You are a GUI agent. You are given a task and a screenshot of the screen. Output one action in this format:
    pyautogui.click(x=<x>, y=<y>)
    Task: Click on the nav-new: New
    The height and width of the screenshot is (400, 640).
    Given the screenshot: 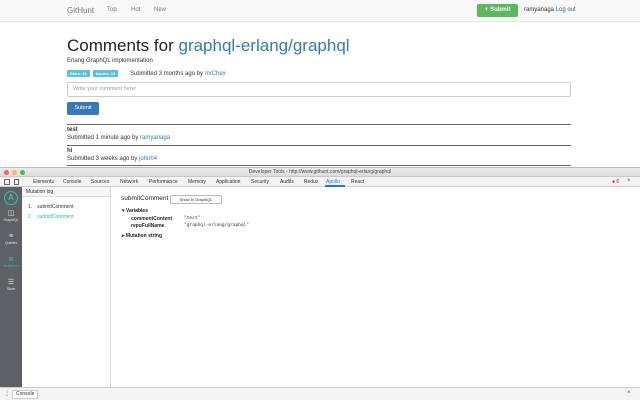 What is the action you would take?
    pyautogui.click(x=160, y=10)
    